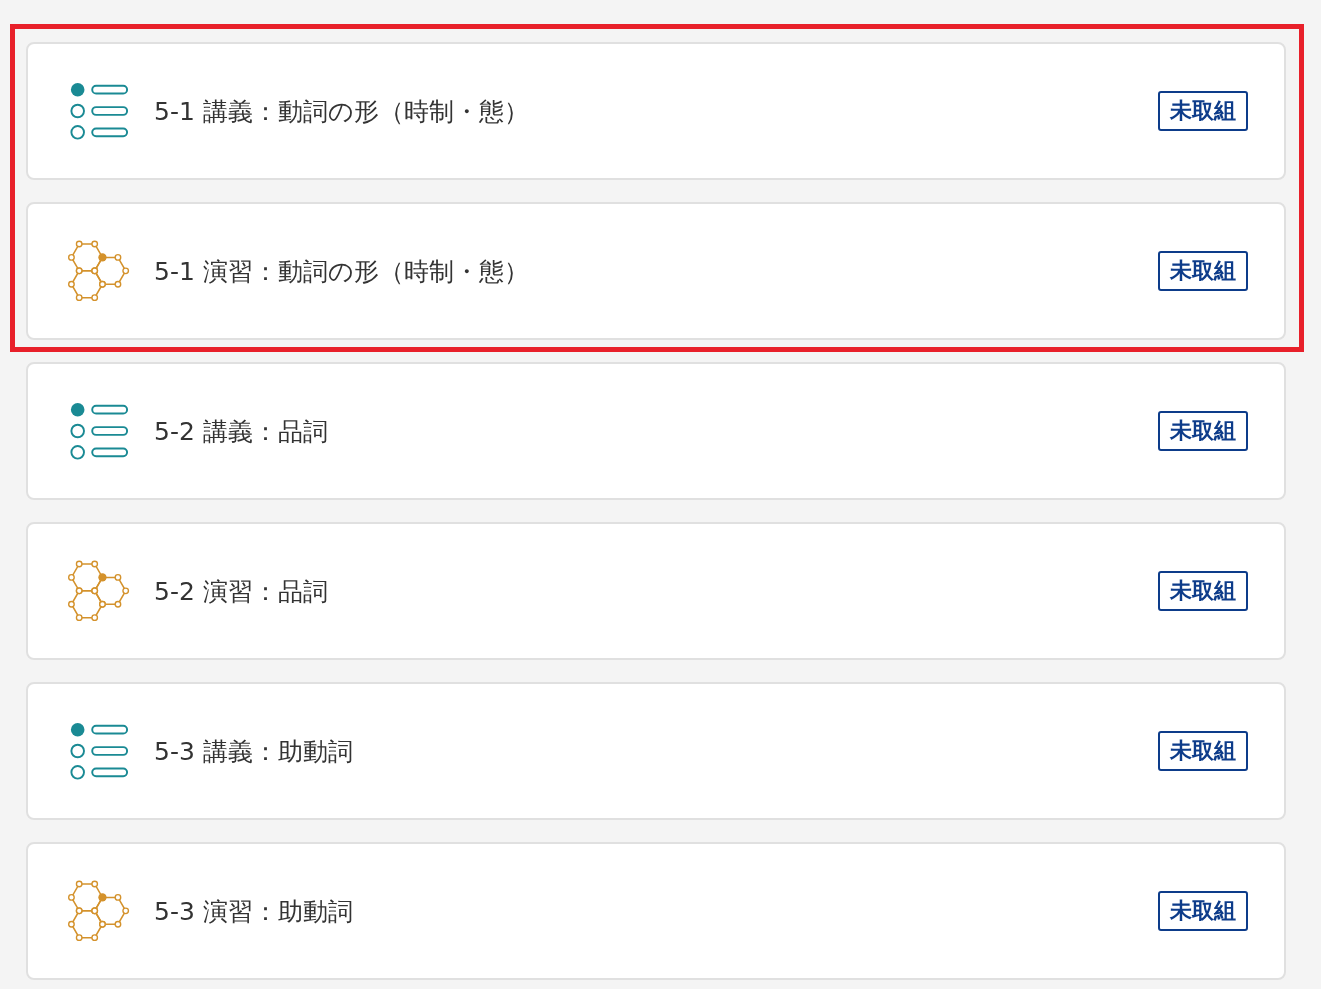 This screenshot has height=989, width=1321. I want to click on lesson-title: 5-2 講義：品詞, so click(241, 431).